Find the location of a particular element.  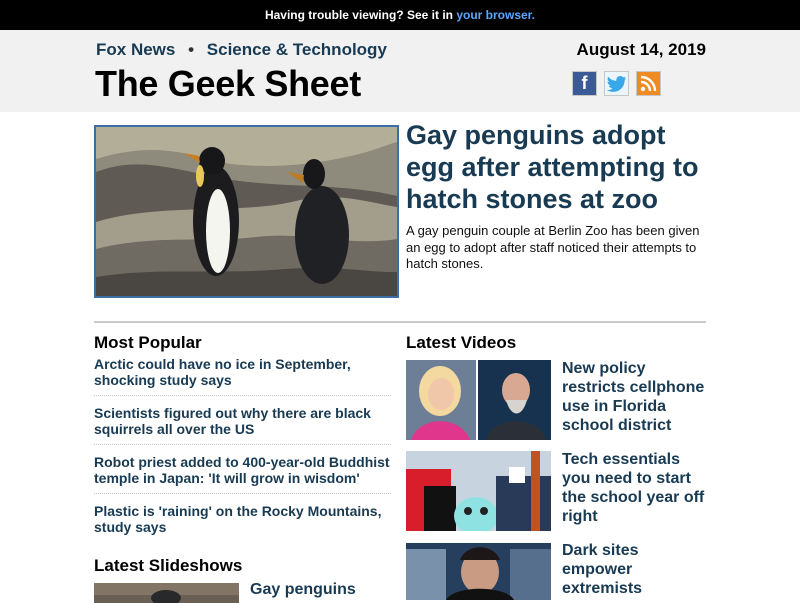

news-commentator-thumbnail-icon is located at coordinates (478, 571).